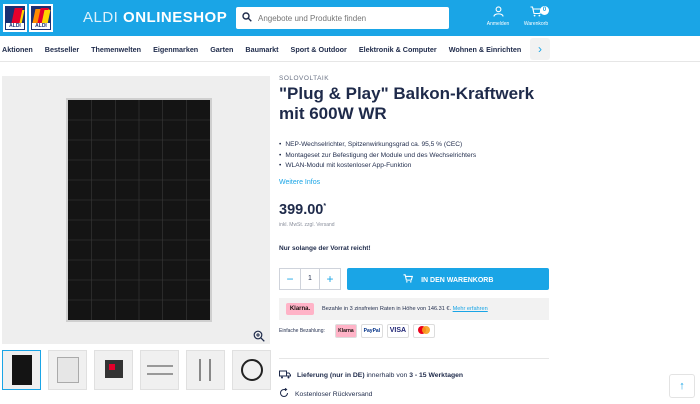  I want to click on plus-icon: +, so click(330, 279).